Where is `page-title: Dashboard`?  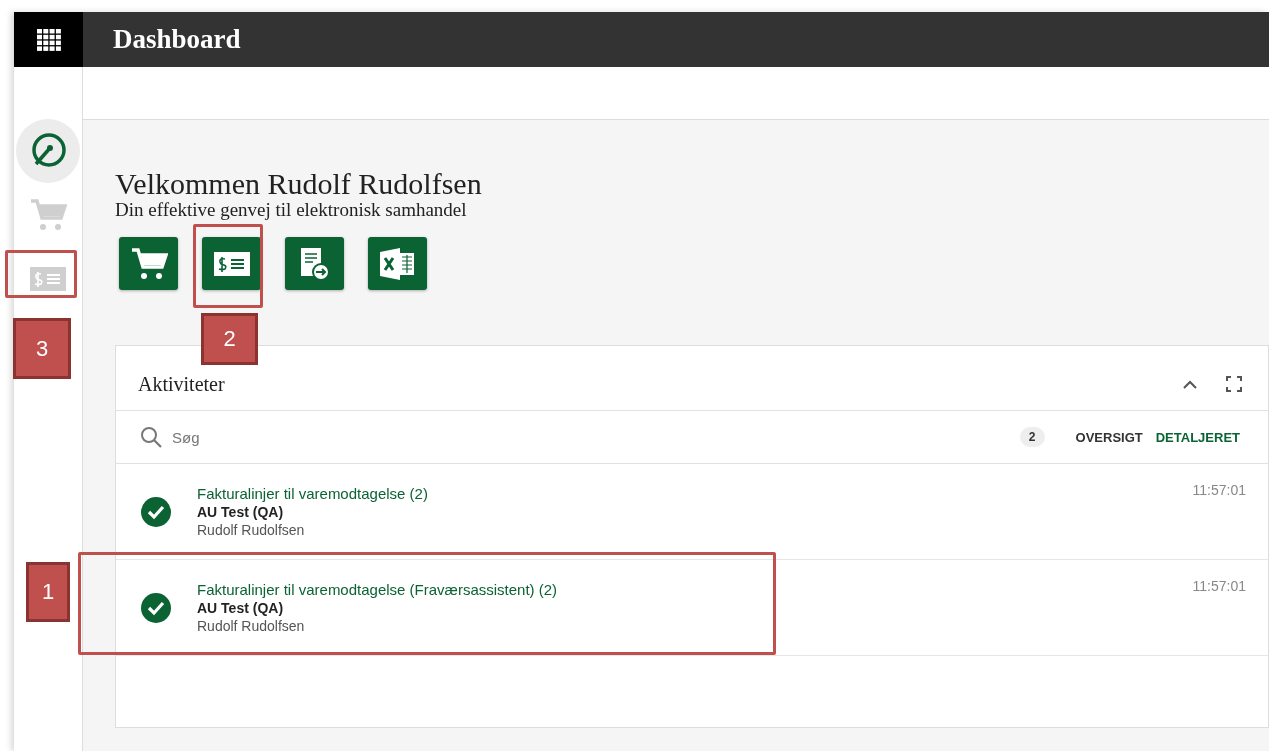
page-title: Dashboard is located at coordinates (177, 39).